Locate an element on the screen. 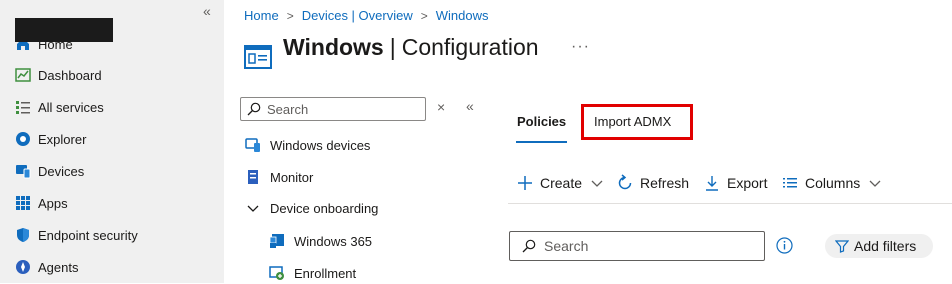  create-button: Create is located at coordinates (561, 183).